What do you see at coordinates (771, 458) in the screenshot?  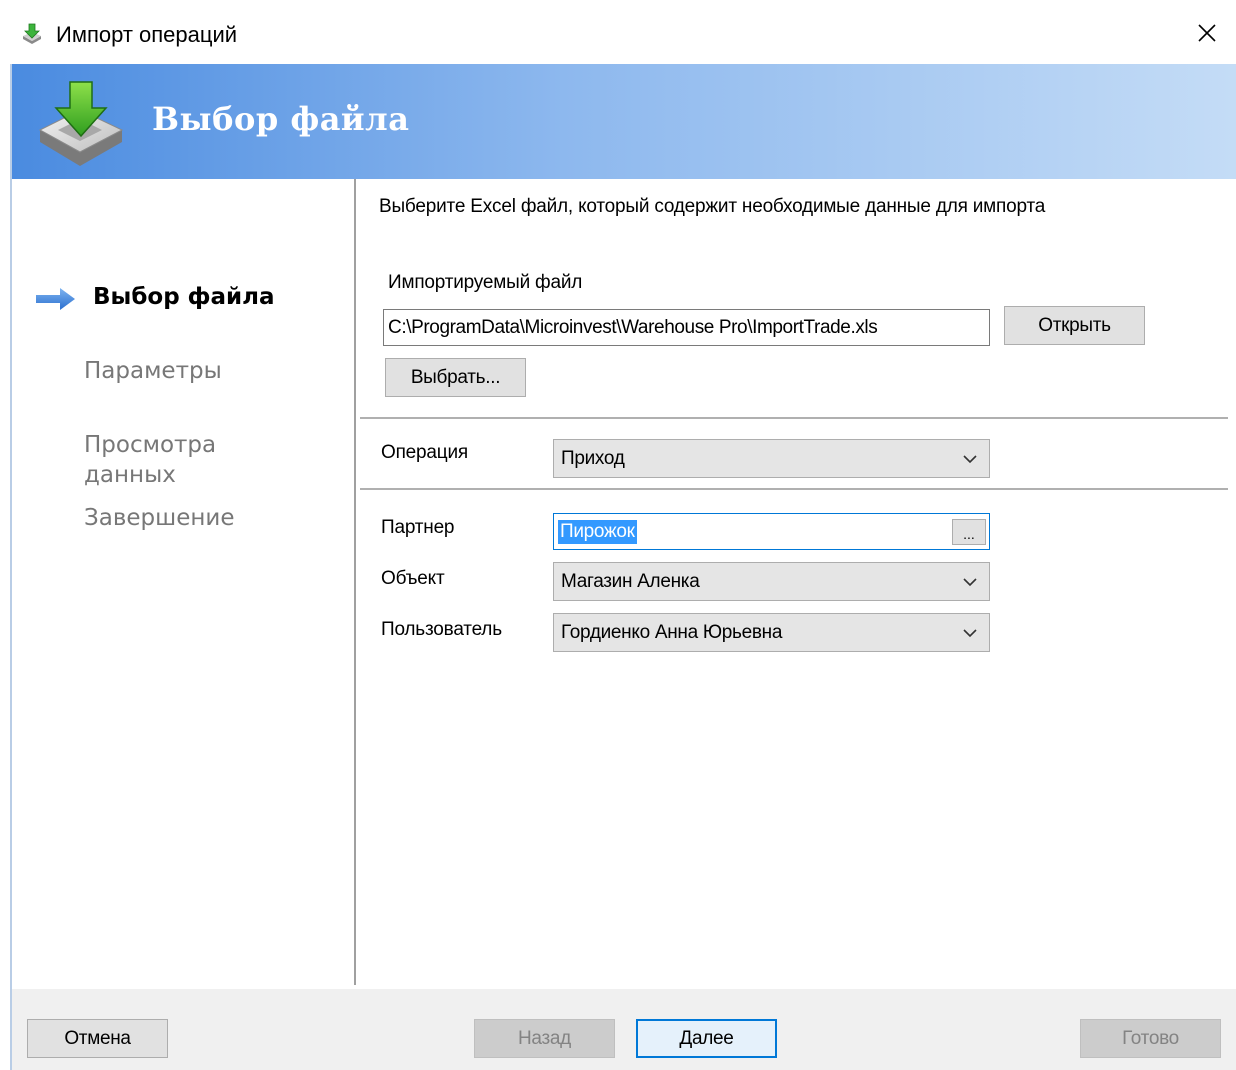 I see `operation-select: Приход` at bounding box center [771, 458].